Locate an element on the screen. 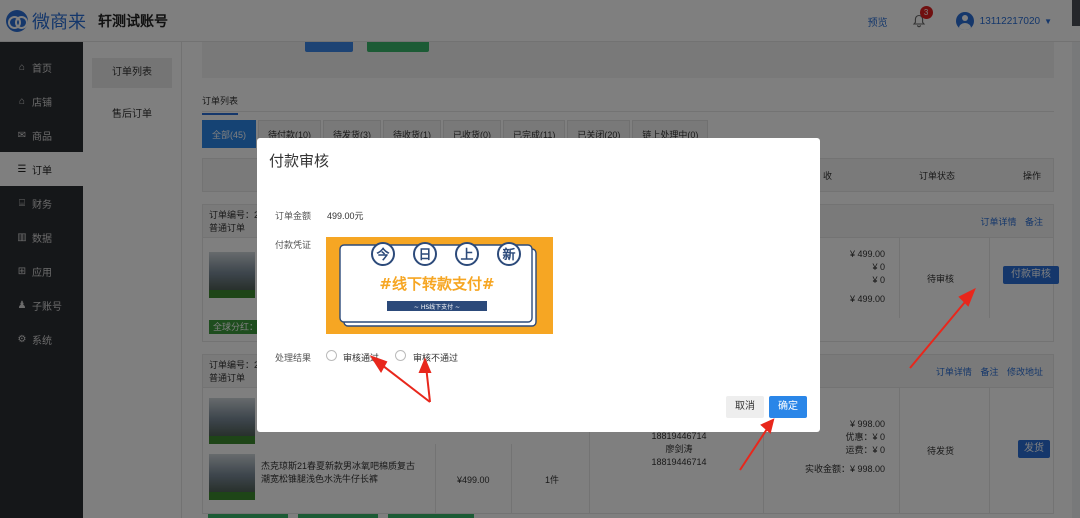 The width and height of the screenshot is (1080, 518). voucher-subline: ~ HS线下支付 ~ is located at coordinates (437, 307).